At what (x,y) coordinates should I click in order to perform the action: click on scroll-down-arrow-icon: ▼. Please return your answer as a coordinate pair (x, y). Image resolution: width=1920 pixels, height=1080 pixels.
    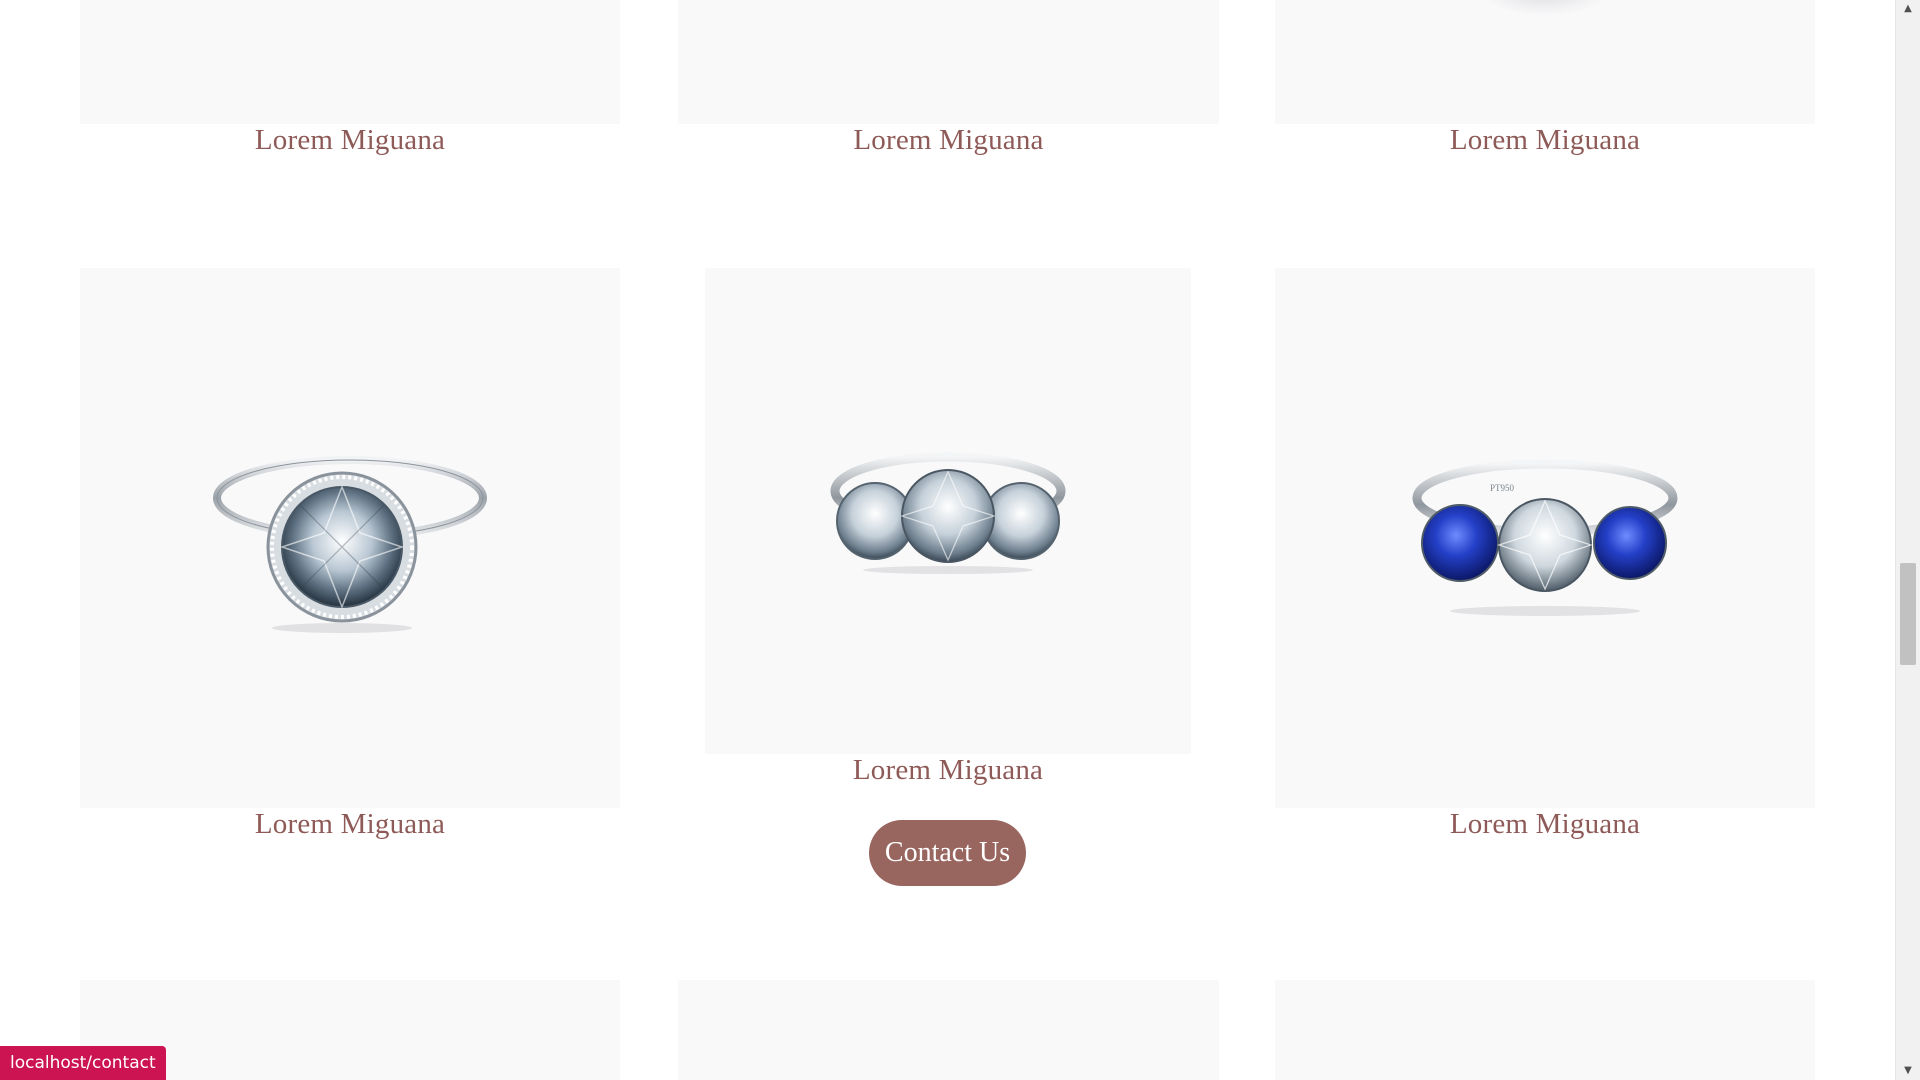
    Looking at the image, I should click on (1908, 1071).